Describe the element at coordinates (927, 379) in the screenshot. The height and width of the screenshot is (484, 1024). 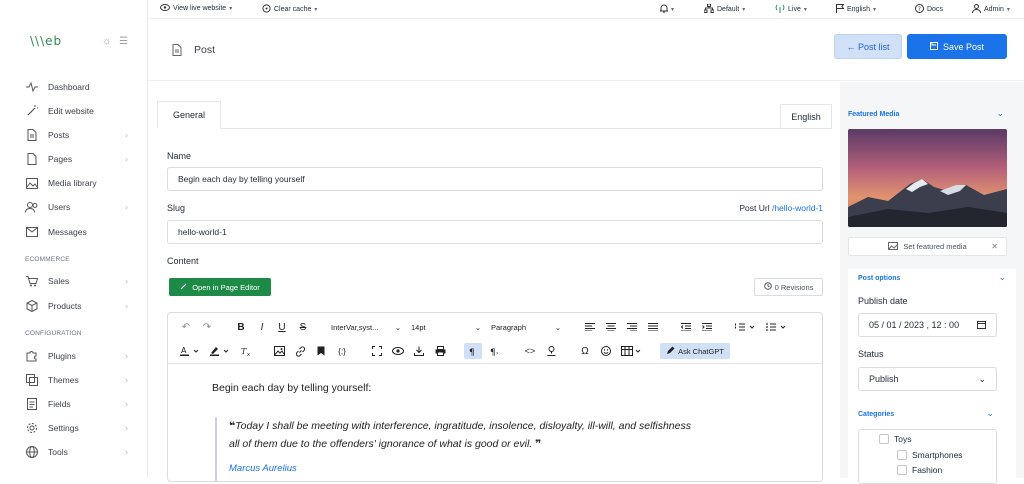
I see `status-select: Publish ⌄` at that location.